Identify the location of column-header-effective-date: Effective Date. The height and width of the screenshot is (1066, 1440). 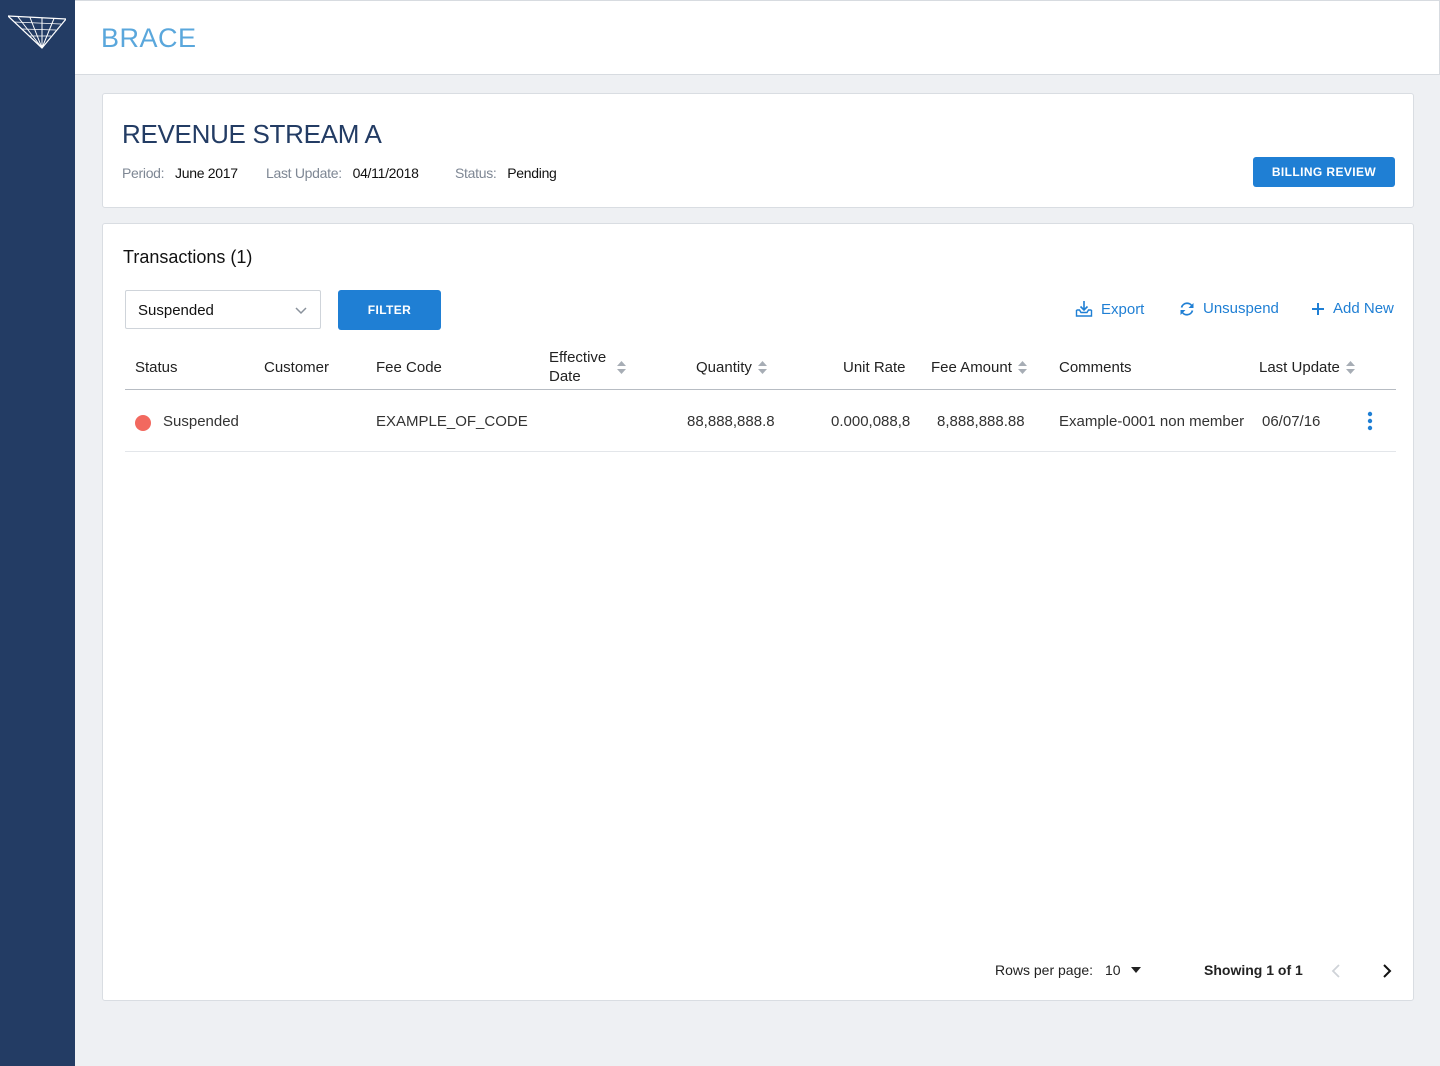
(587, 367).